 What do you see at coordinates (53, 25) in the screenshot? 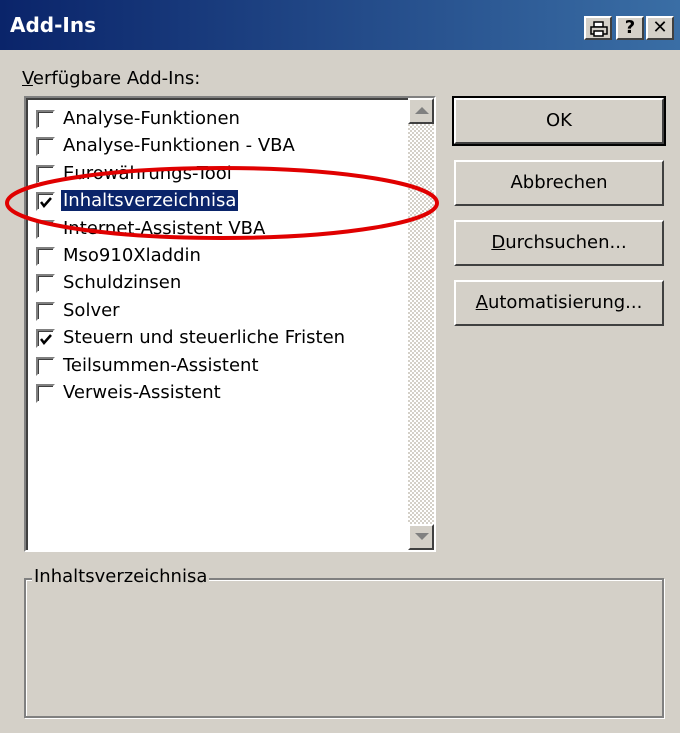
I see `window-title: Add-Ins` at bounding box center [53, 25].